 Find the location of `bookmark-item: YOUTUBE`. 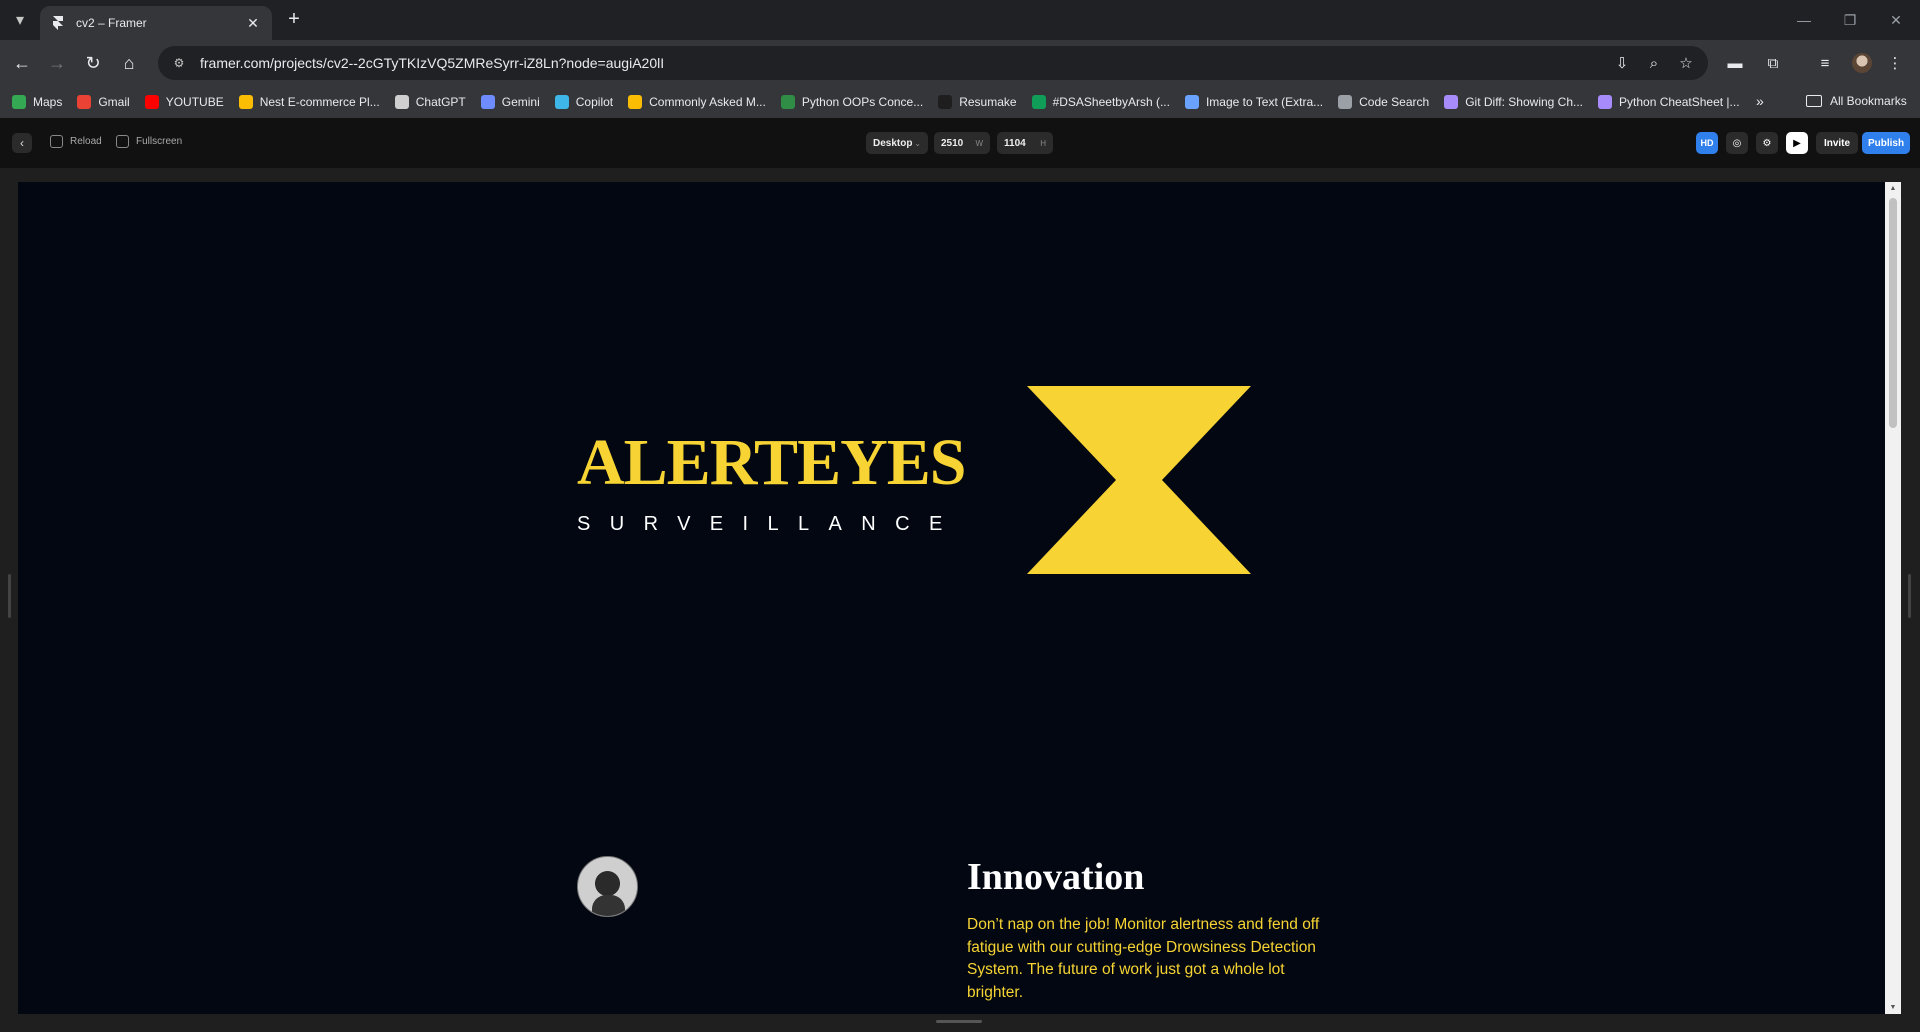

bookmark-item: YOUTUBE is located at coordinates (184, 102).